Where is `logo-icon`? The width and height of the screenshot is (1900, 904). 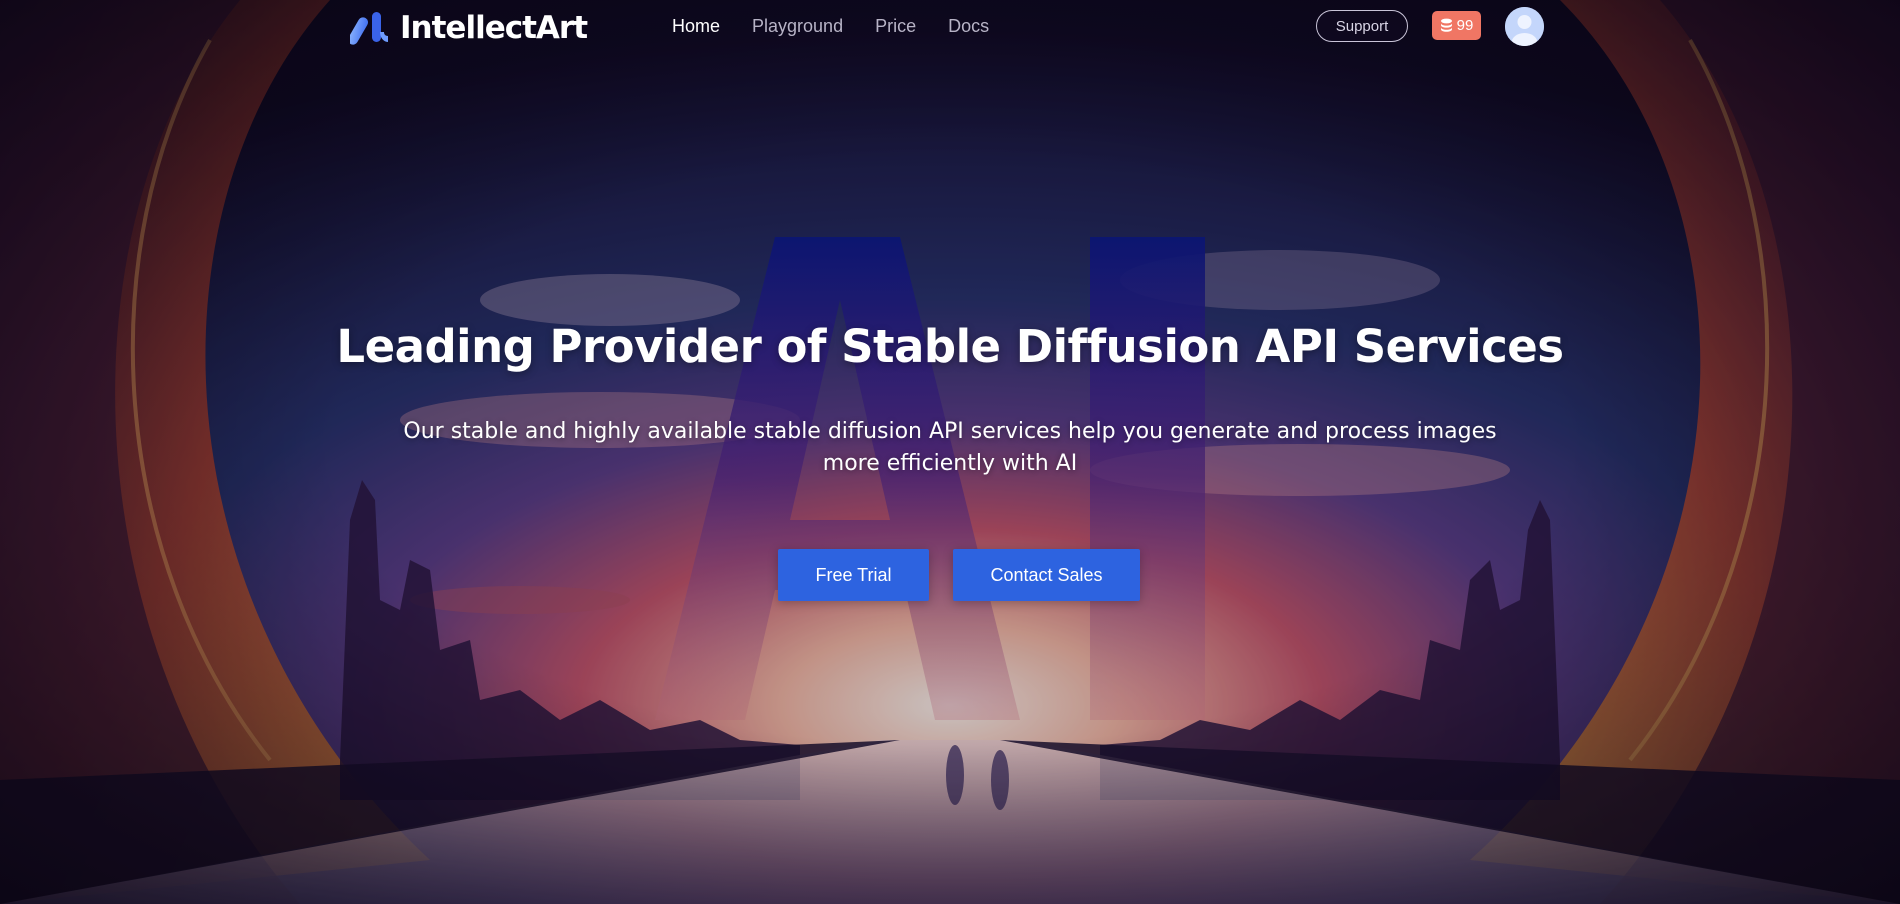
logo-icon is located at coordinates (369, 28).